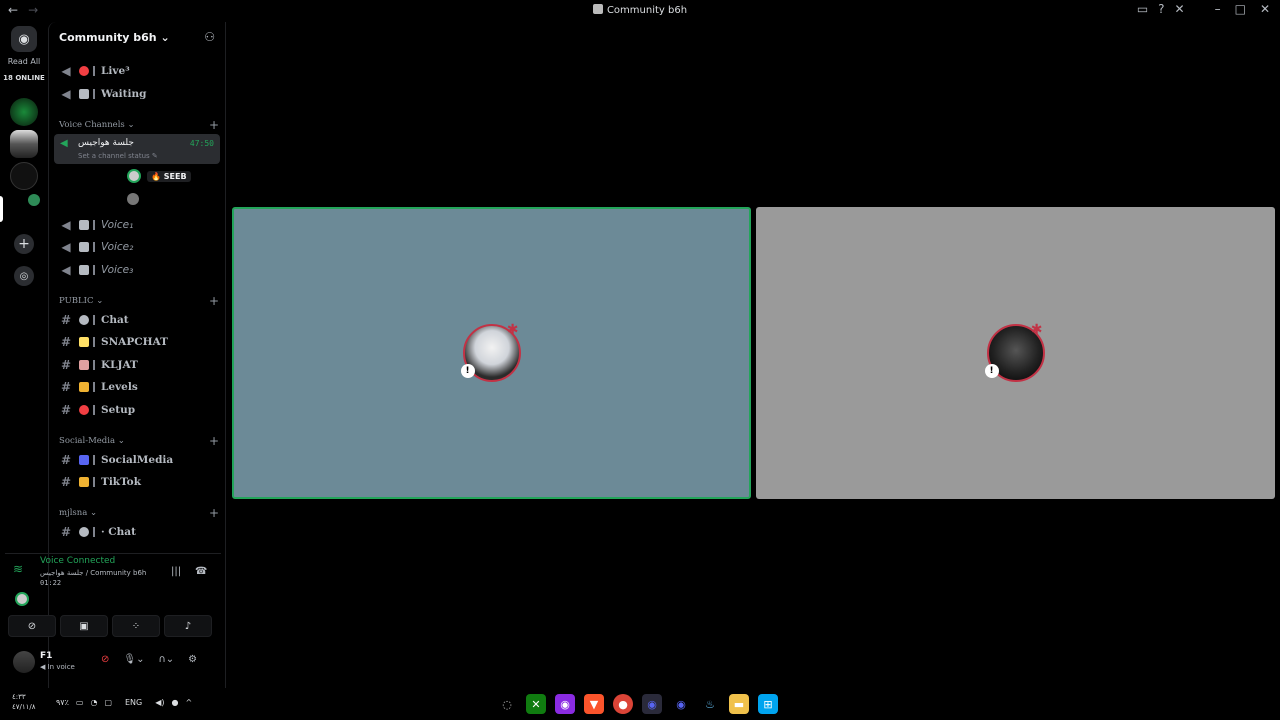 This screenshot has width=1280, height=720. Describe the element at coordinates (189, 702) in the screenshot. I see `chevron-up-icon: ^` at that location.